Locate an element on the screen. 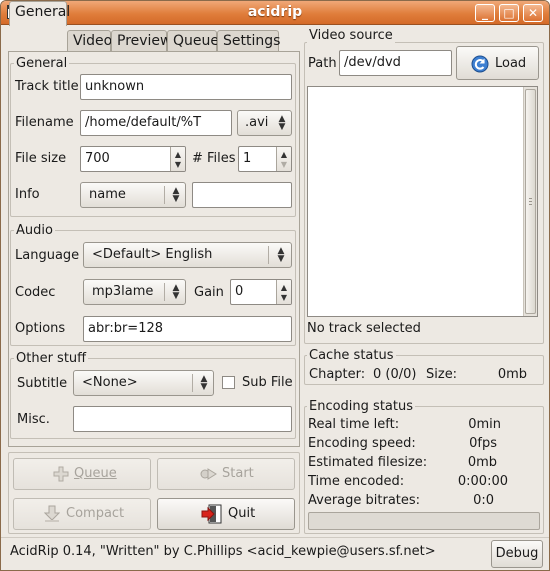 This screenshot has height=571, width=550. codec-value: mp3lame is located at coordinates (123, 291).